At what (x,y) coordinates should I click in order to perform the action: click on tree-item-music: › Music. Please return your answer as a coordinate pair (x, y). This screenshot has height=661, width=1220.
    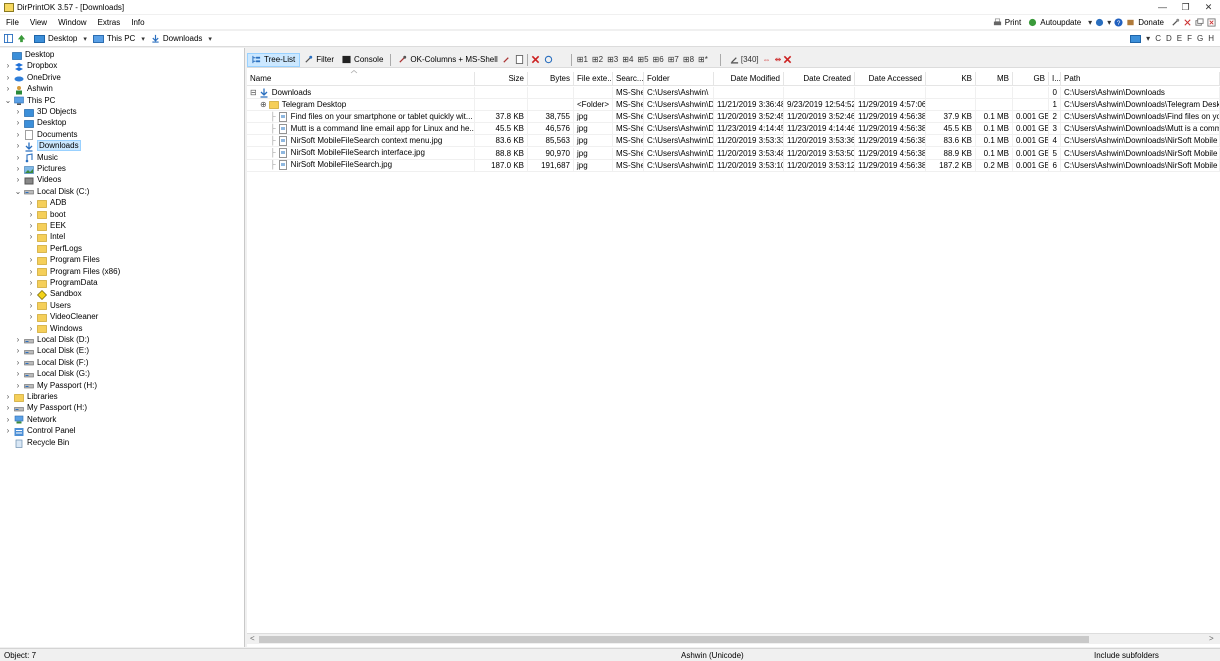
    Looking at the image, I should click on (36, 157).